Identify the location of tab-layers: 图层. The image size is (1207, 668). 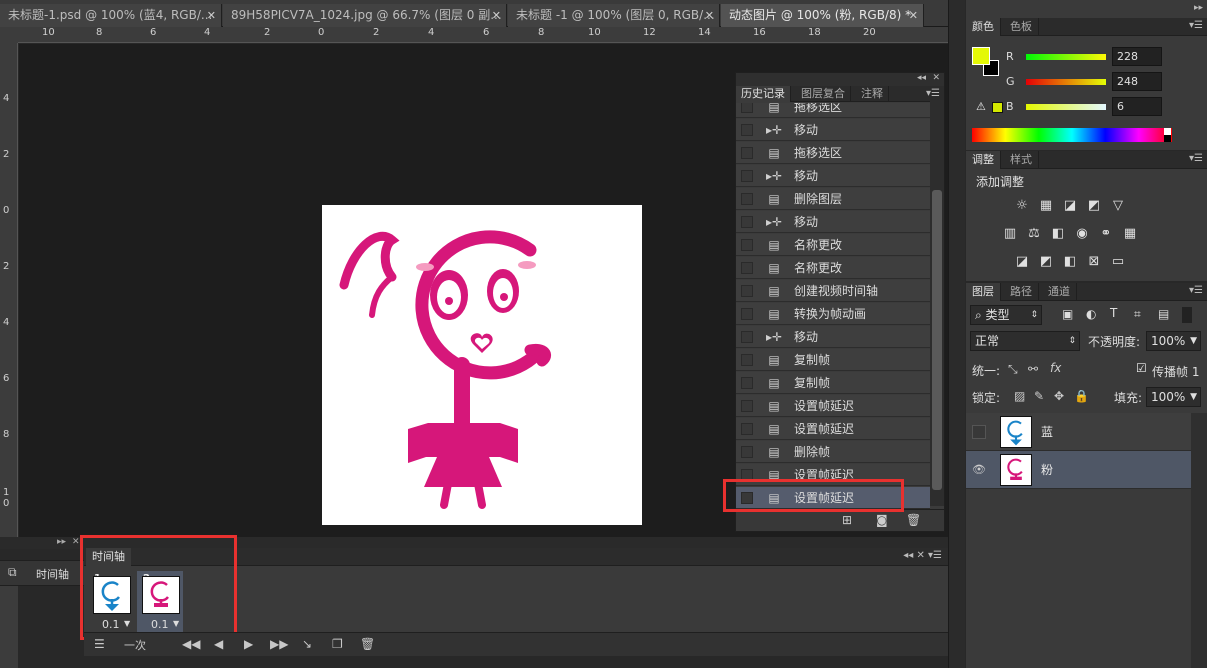
(983, 292).